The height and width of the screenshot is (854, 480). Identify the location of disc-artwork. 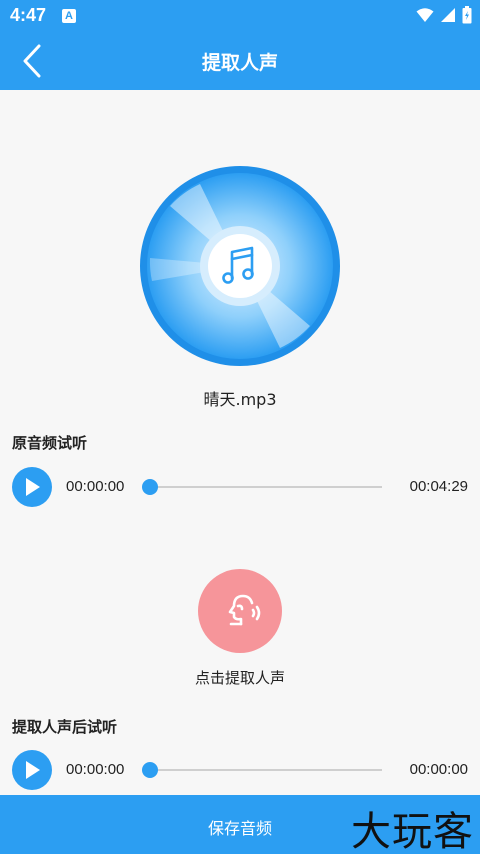
(240, 266).